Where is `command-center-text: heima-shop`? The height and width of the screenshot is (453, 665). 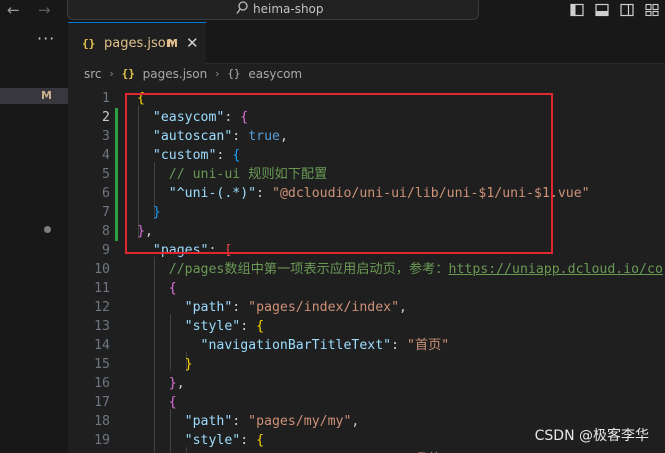 command-center-text: heima-shop is located at coordinates (288, 9).